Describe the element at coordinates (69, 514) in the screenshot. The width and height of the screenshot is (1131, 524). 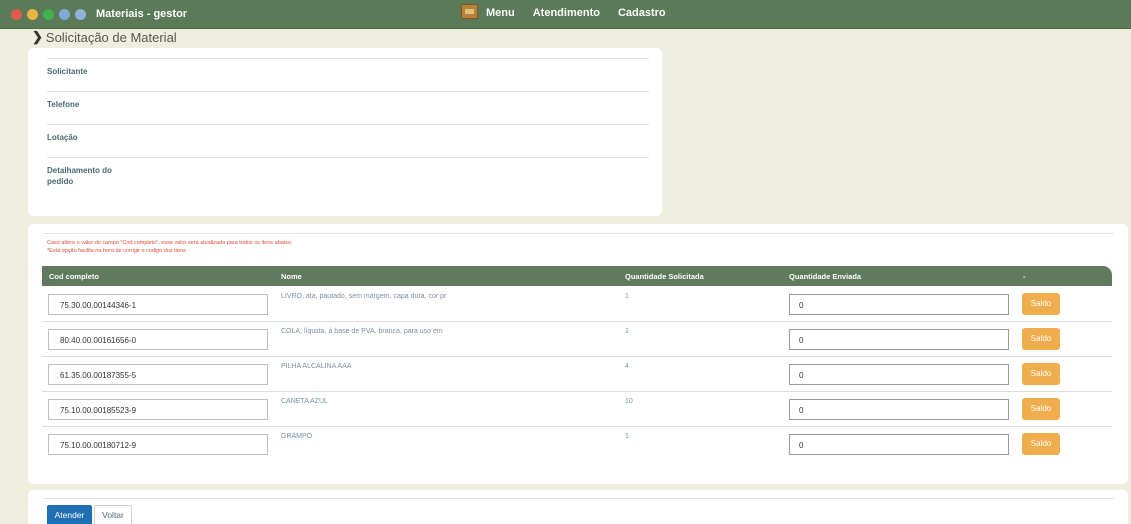
I see `atender-button: Atender` at that location.